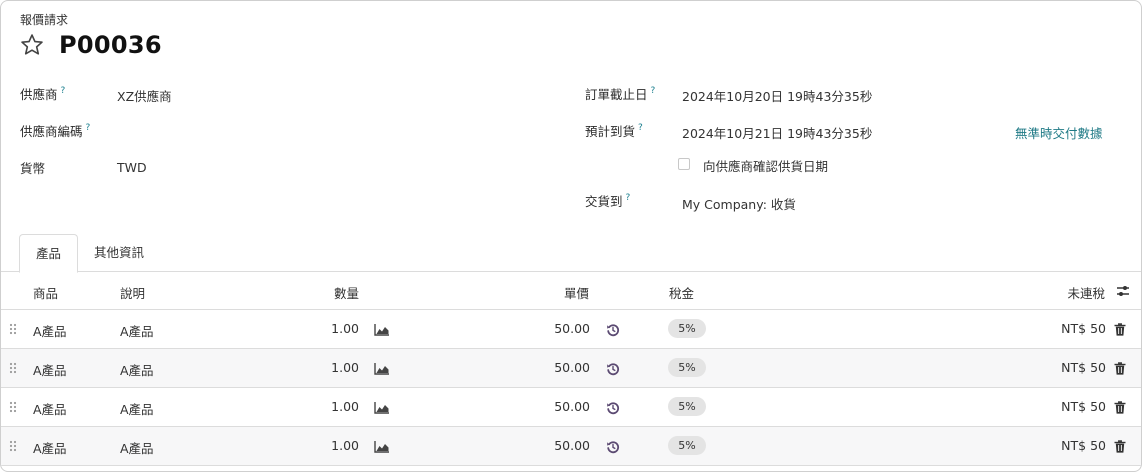 The width and height of the screenshot is (1142, 472). Describe the element at coordinates (684, 164) in the screenshot. I see `confirm-date-checkbox` at that location.